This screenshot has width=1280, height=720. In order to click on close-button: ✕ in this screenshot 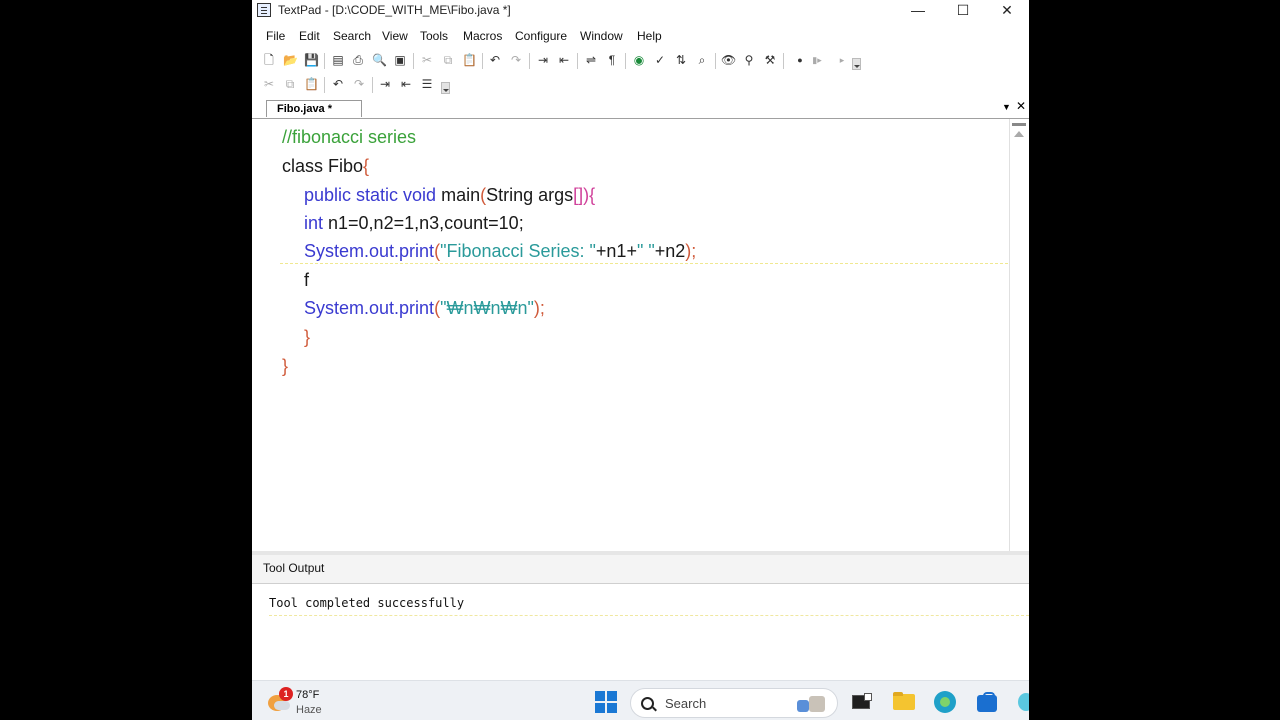, I will do `click(1007, 11)`.